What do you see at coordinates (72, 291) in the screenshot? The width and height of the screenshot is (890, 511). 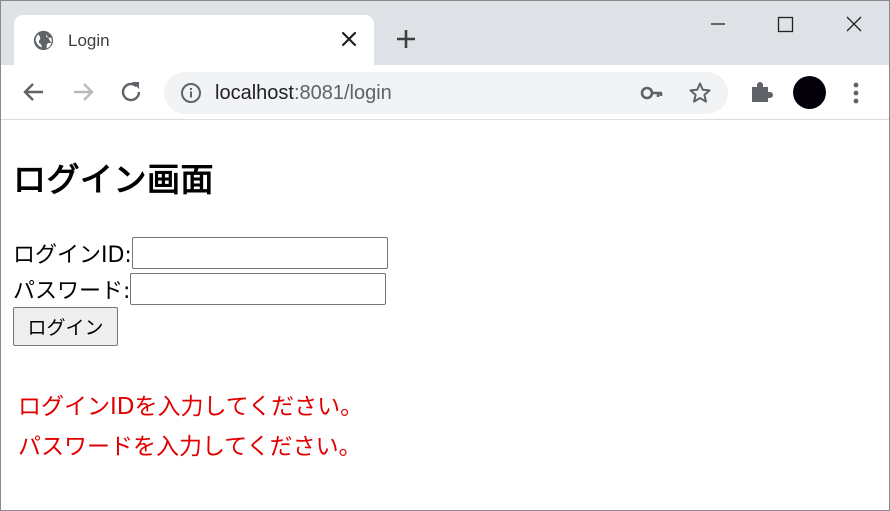 I see `password-label: パスワード:` at bounding box center [72, 291].